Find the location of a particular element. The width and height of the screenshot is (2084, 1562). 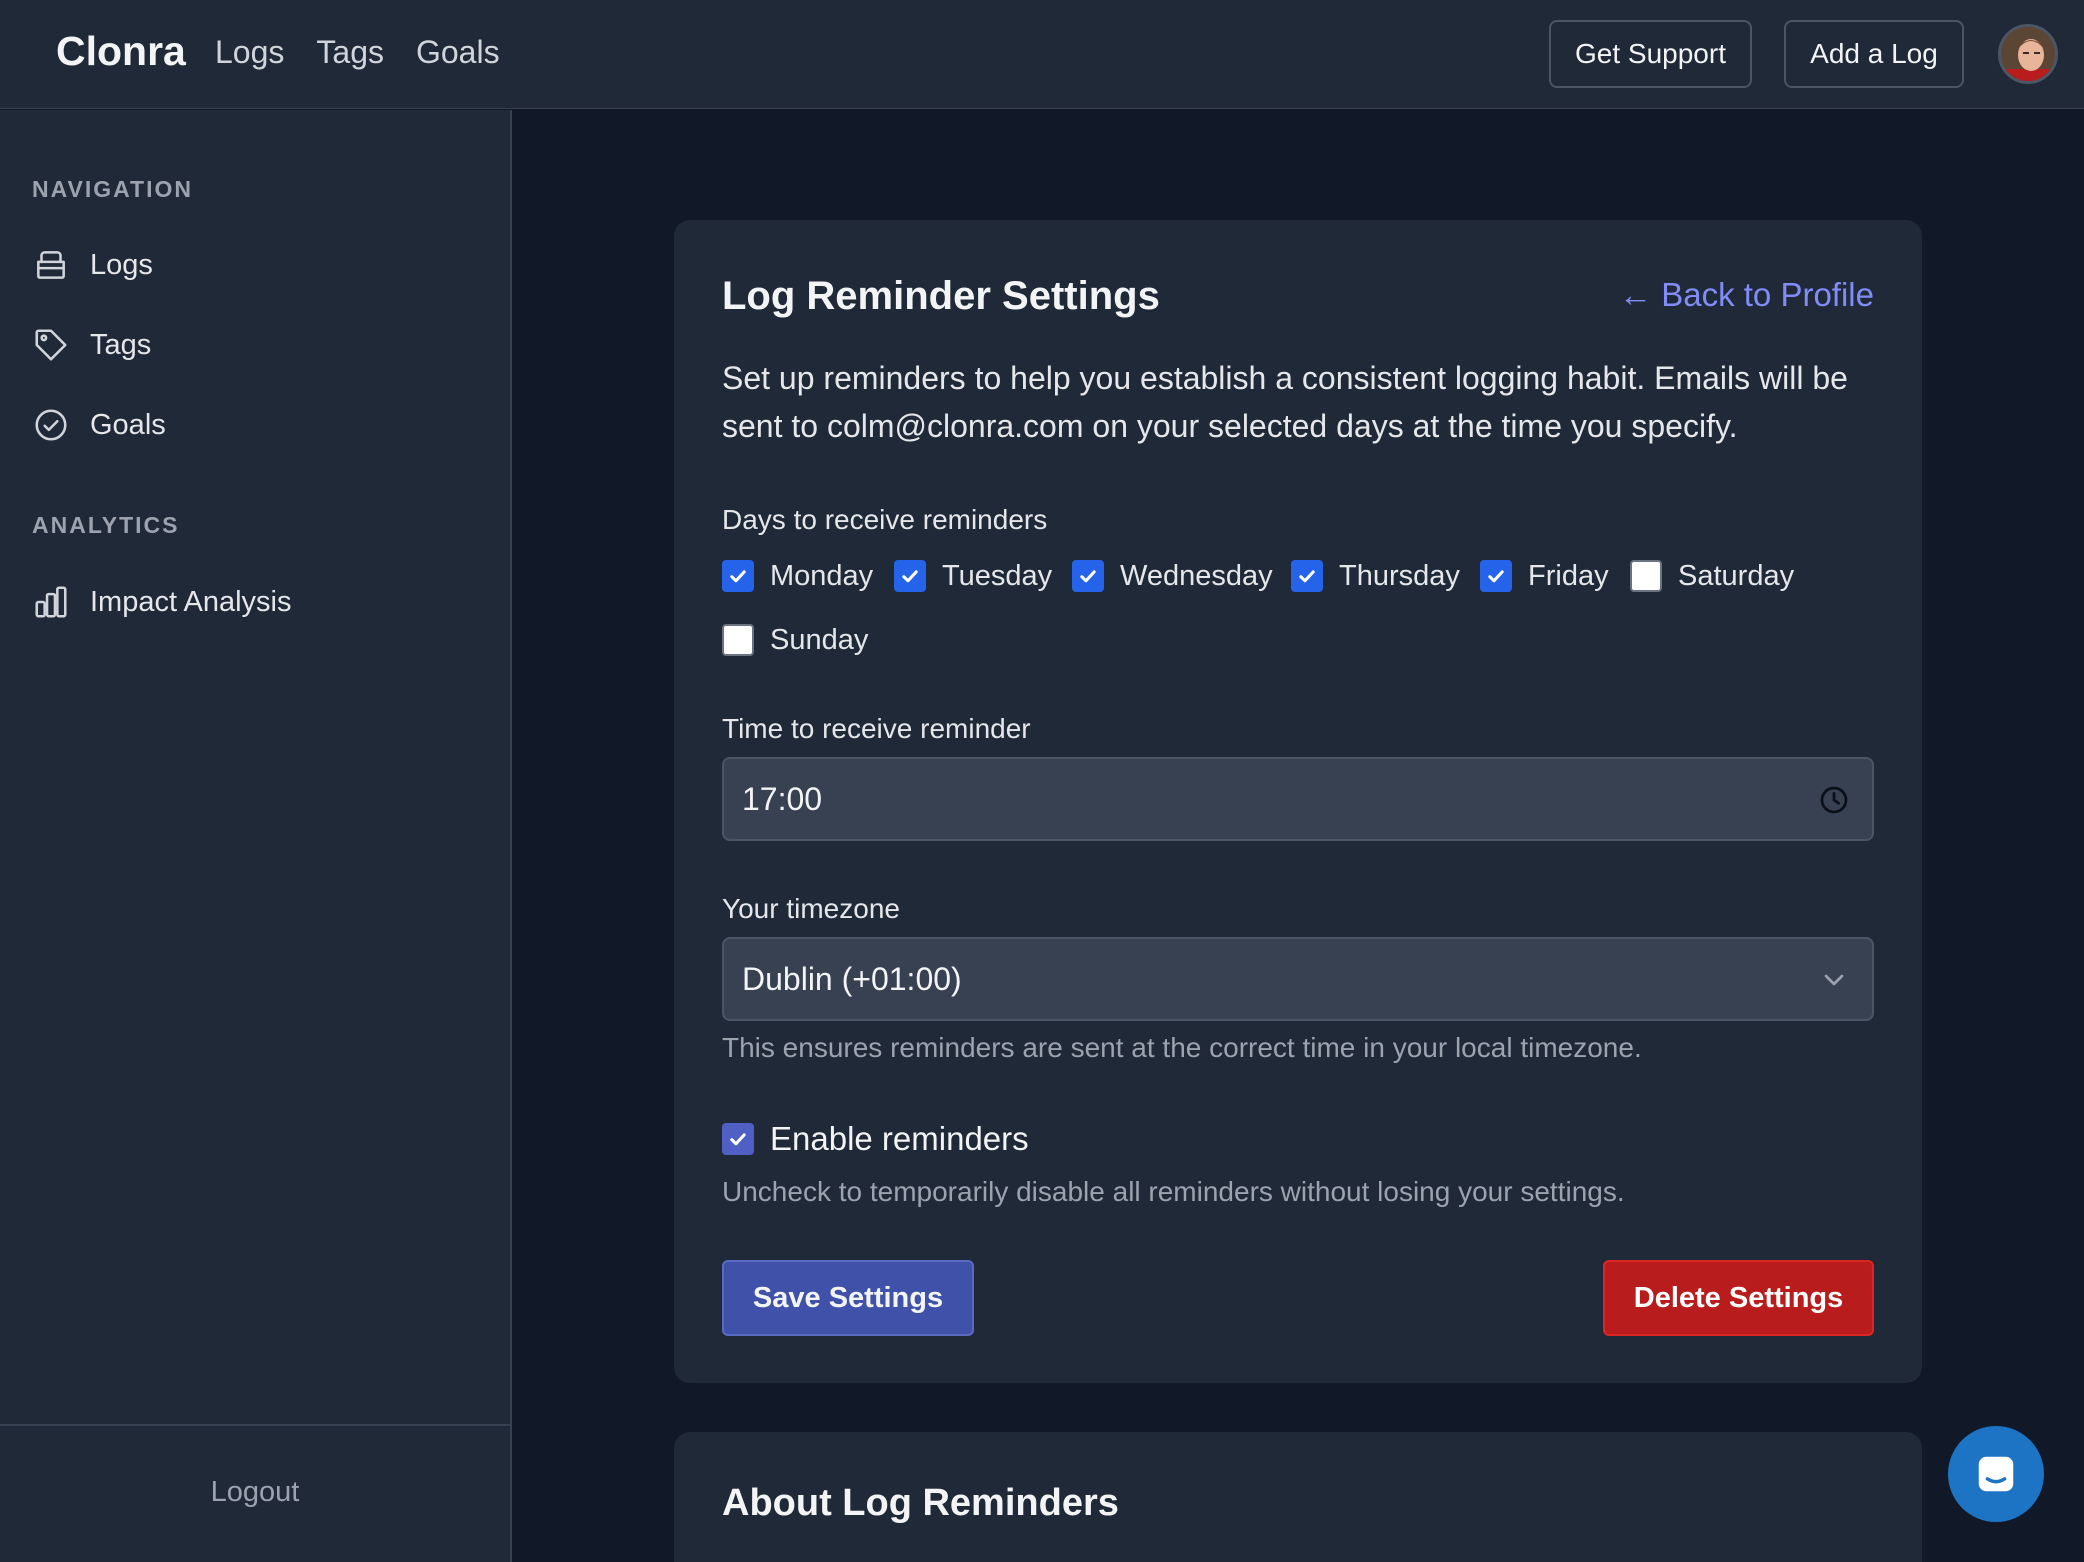

day-wednesday: Wednesday is located at coordinates (1172, 576).